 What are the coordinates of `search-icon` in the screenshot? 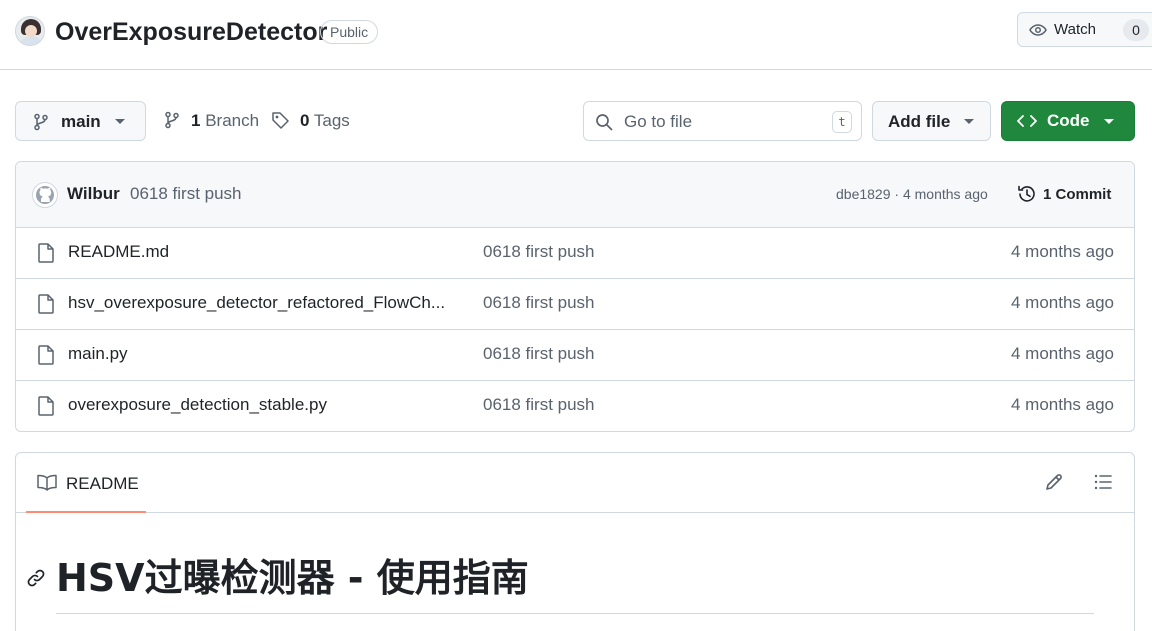 It's located at (604, 124).